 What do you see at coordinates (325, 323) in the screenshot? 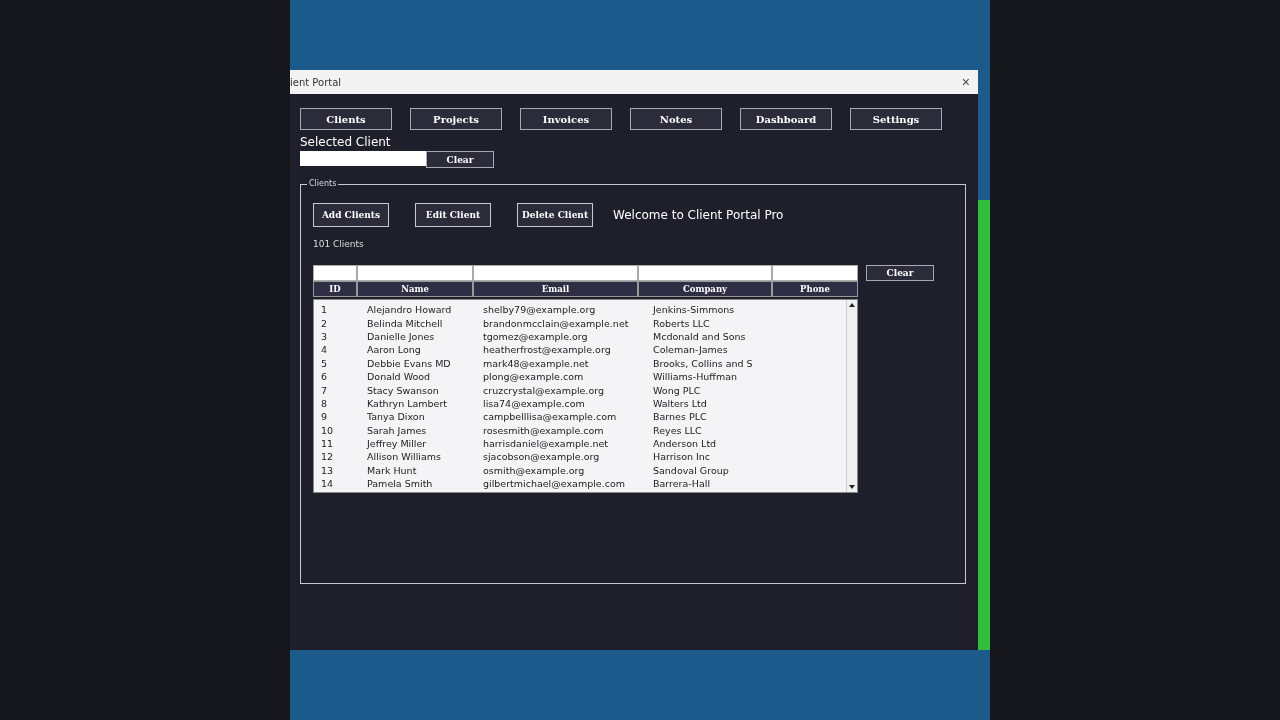
I see `table-cell-text: 2` at bounding box center [325, 323].